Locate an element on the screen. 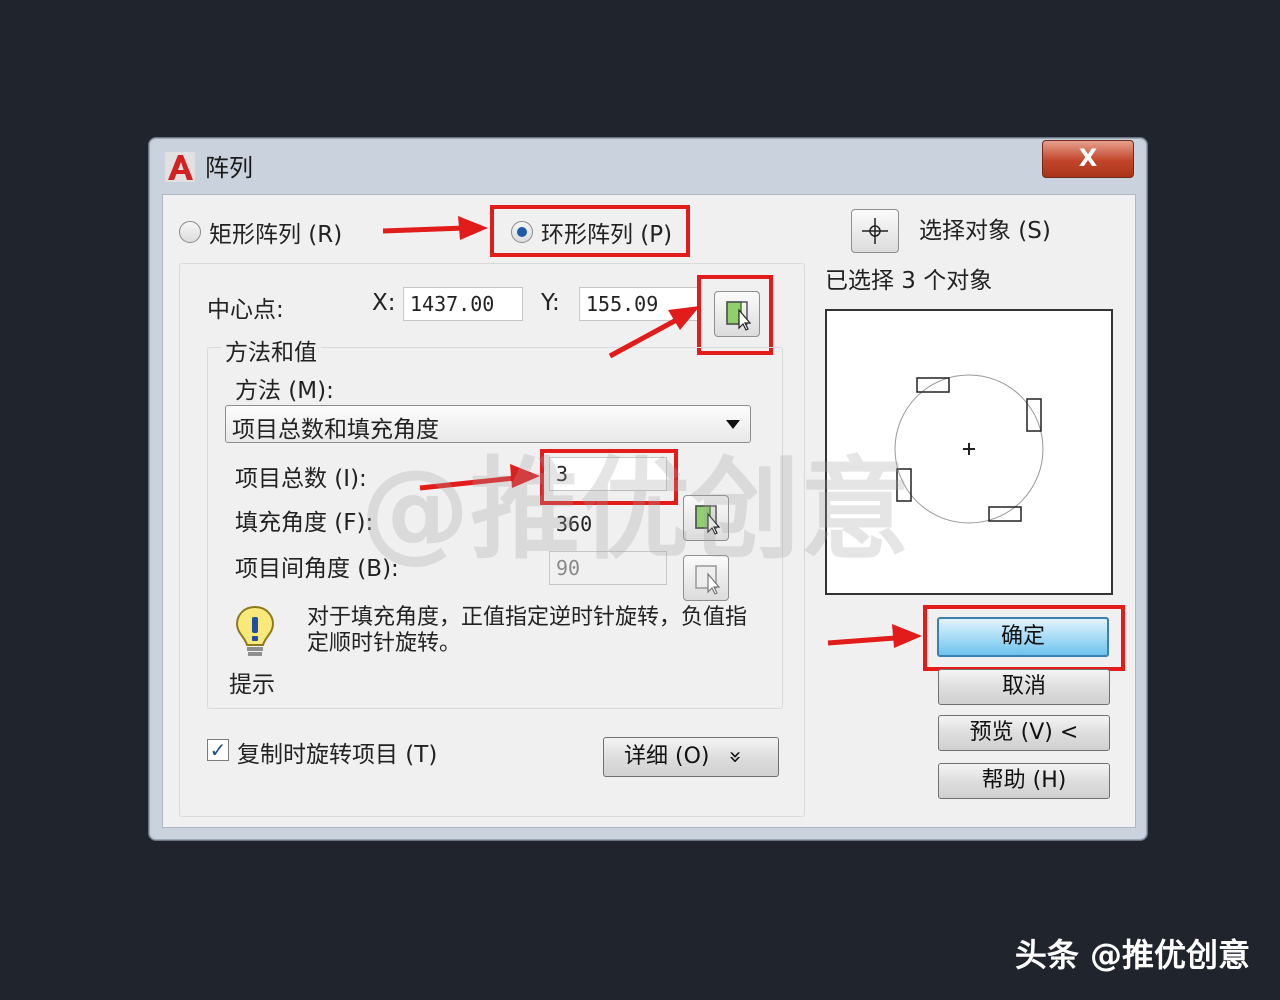 The height and width of the screenshot is (1000, 1280). annotation-arrow-polar is located at coordinates (435, 228).